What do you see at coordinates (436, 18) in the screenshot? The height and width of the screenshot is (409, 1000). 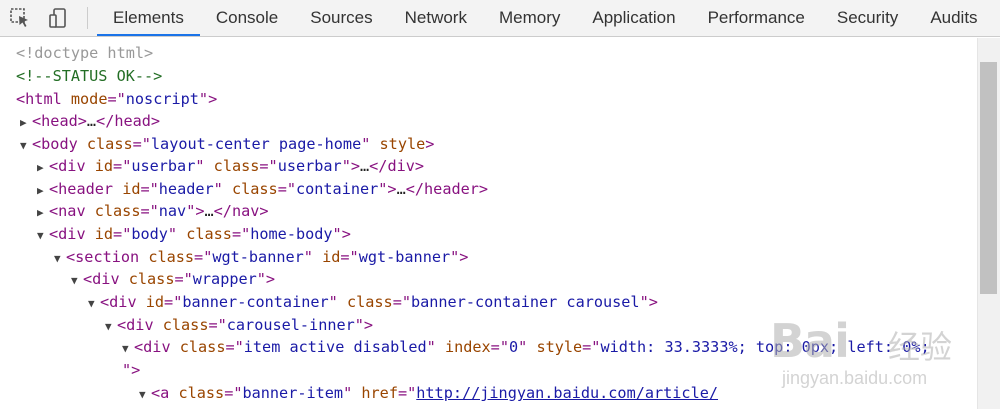 I see `tab-network: Network` at bounding box center [436, 18].